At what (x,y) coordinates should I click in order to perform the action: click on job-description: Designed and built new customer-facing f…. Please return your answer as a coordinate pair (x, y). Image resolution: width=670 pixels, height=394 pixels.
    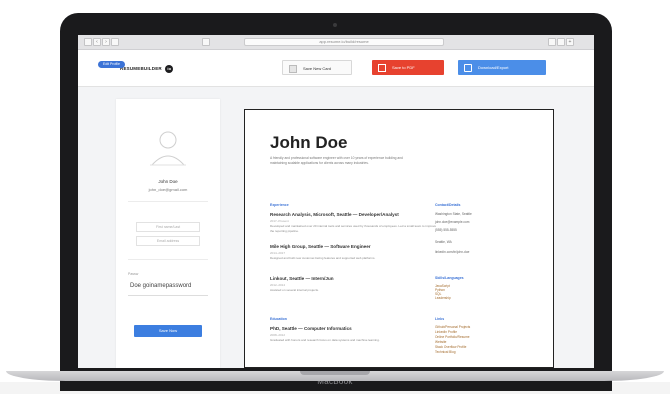
    Looking at the image, I should click on (323, 258).